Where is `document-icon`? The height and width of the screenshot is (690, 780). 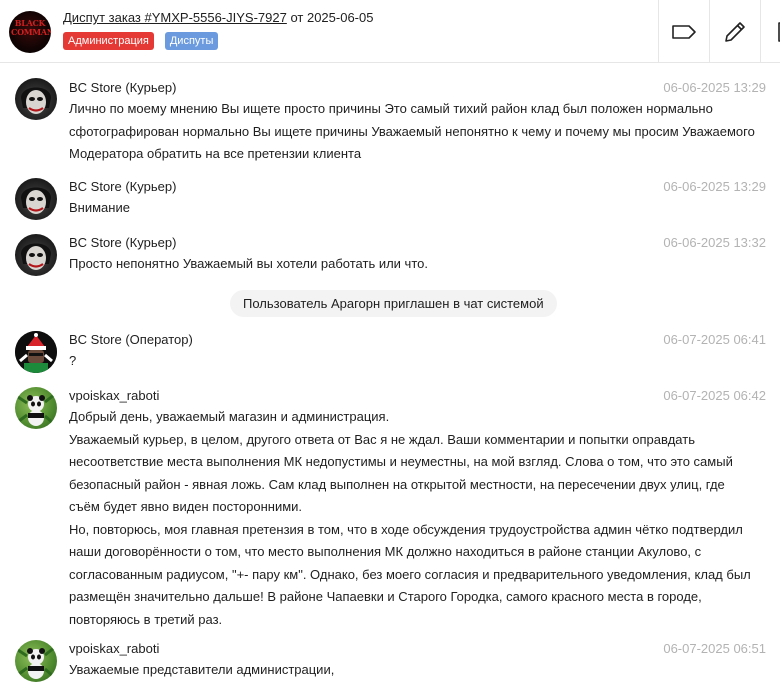 document-icon is located at coordinates (779, 31).